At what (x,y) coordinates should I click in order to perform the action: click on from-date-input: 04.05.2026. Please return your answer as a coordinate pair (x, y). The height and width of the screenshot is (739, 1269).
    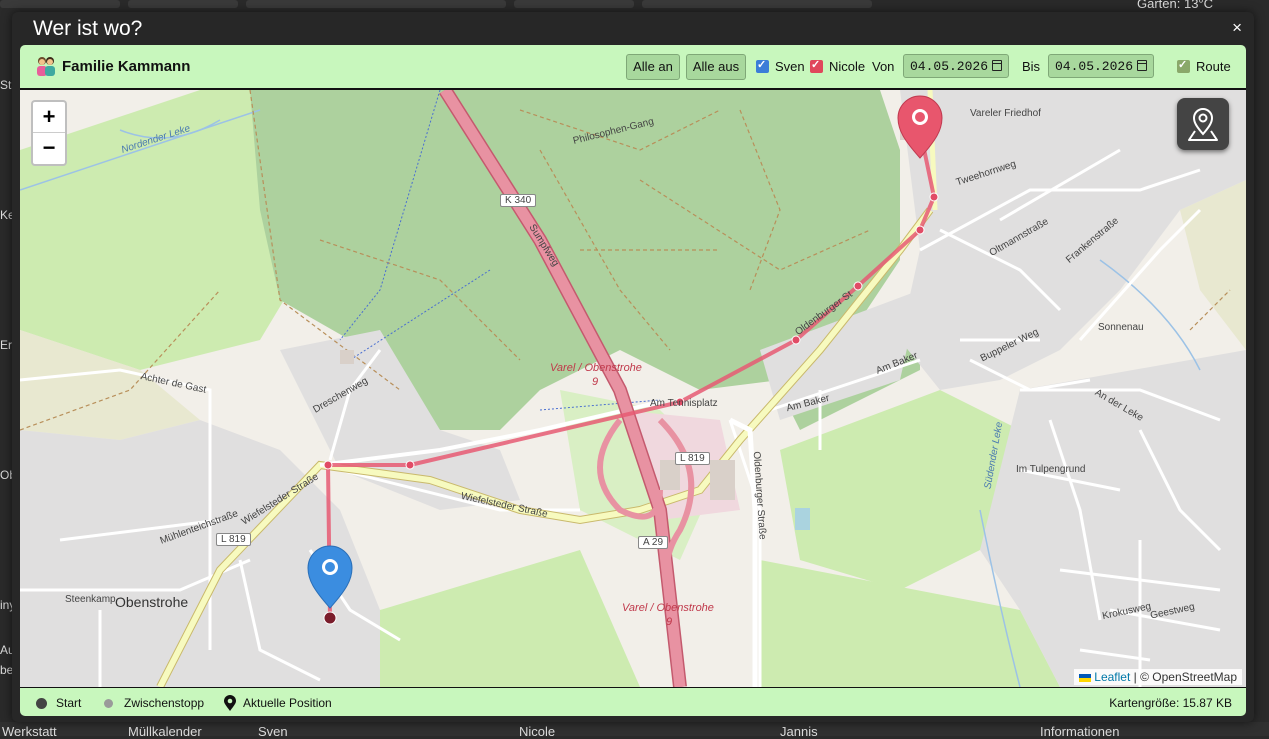
    Looking at the image, I should click on (956, 66).